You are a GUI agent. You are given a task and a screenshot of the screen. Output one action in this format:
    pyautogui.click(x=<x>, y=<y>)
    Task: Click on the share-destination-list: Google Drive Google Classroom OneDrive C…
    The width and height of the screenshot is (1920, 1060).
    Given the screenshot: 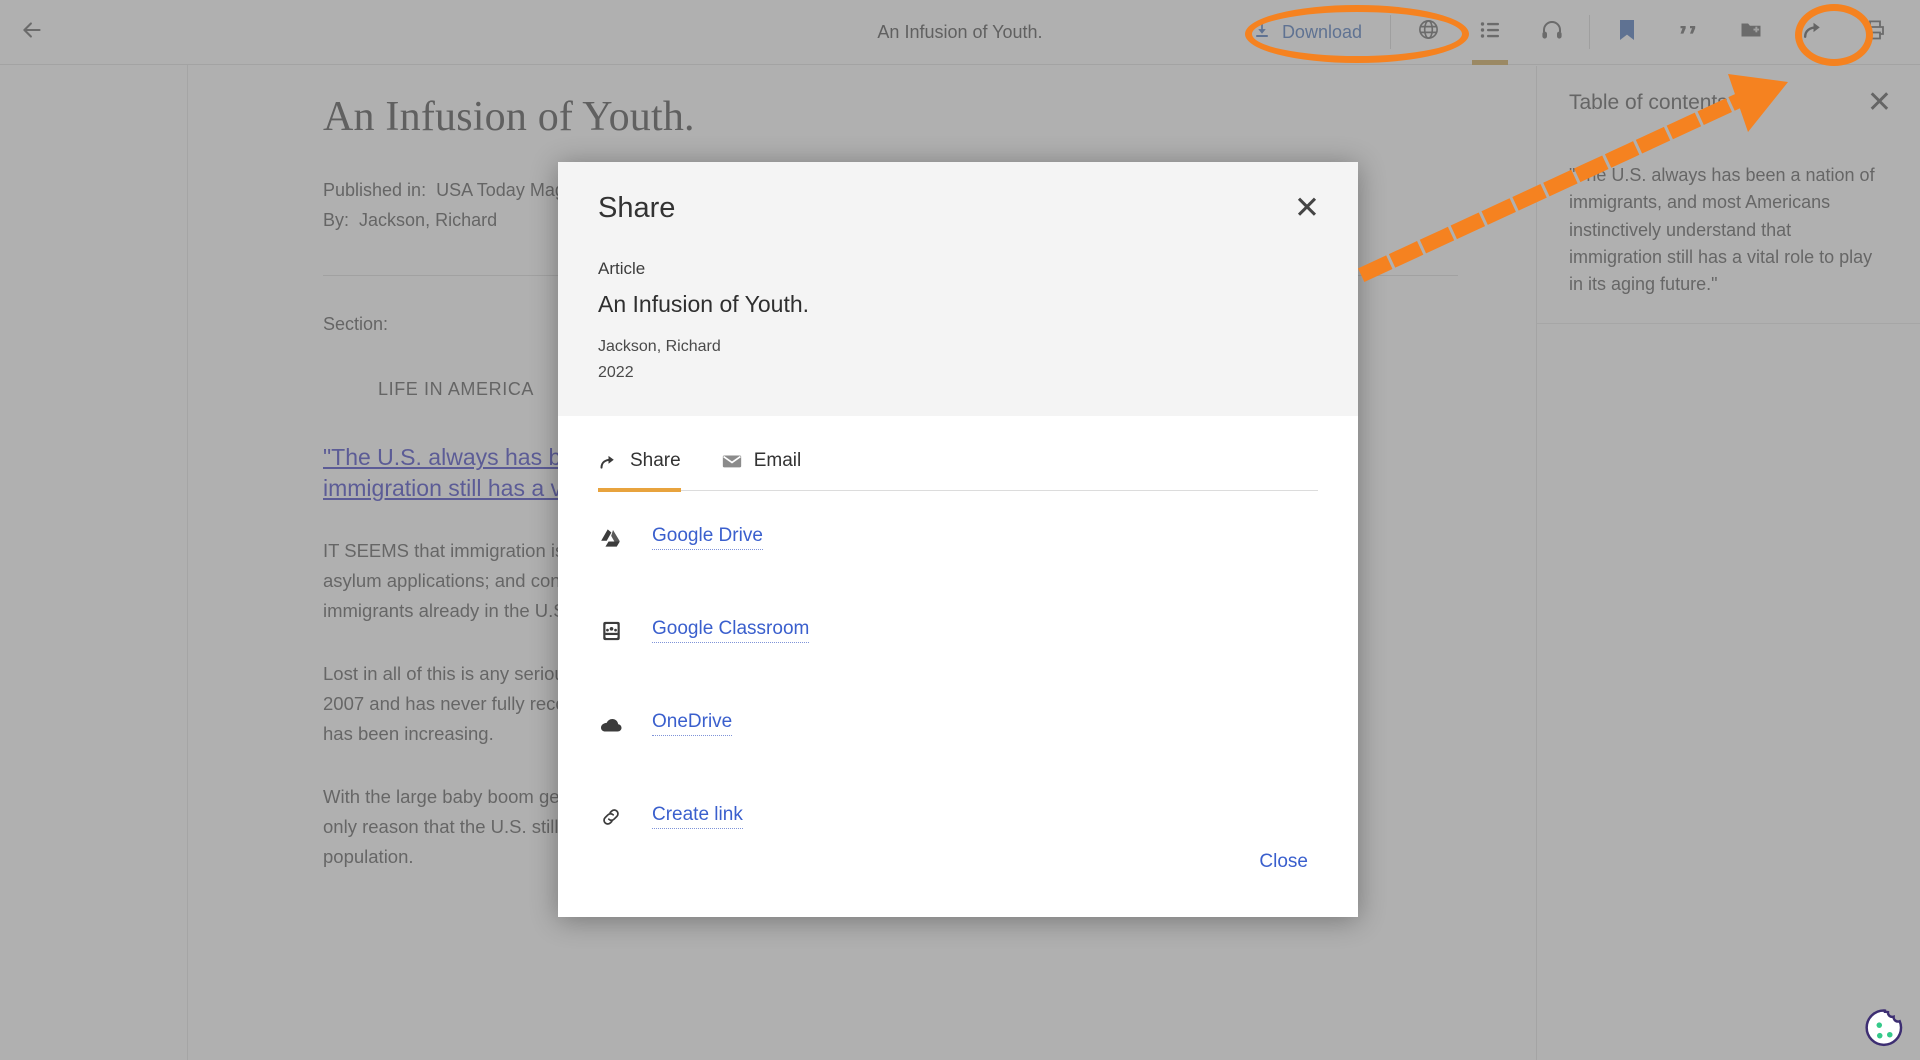 What is the action you would take?
    pyautogui.click(x=958, y=660)
    